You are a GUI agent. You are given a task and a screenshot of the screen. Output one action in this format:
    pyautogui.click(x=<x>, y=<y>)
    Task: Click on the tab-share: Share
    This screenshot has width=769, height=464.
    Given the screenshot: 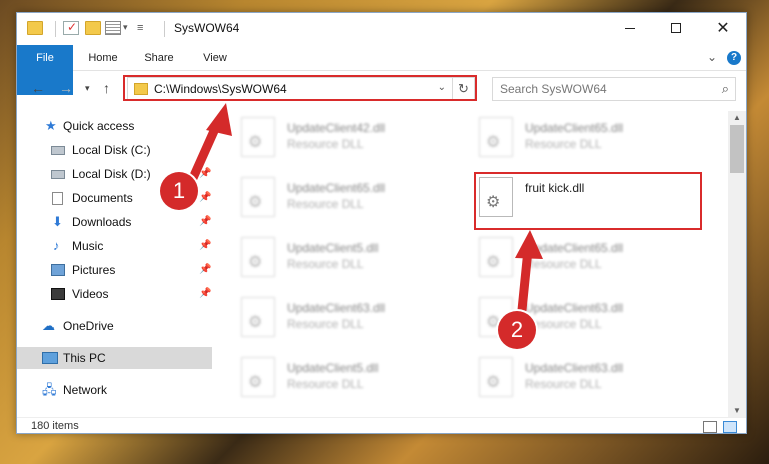 What is the action you would take?
    pyautogui.click(x=159, y=58)
    